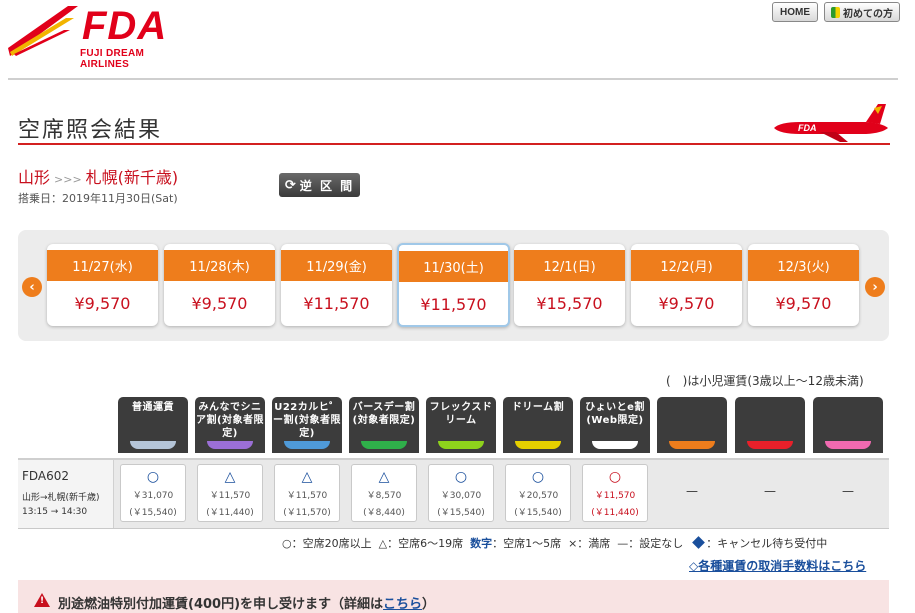  Describe the element at coordinates (453, 528) in the screenshot. I see `table-row-border` at that location.